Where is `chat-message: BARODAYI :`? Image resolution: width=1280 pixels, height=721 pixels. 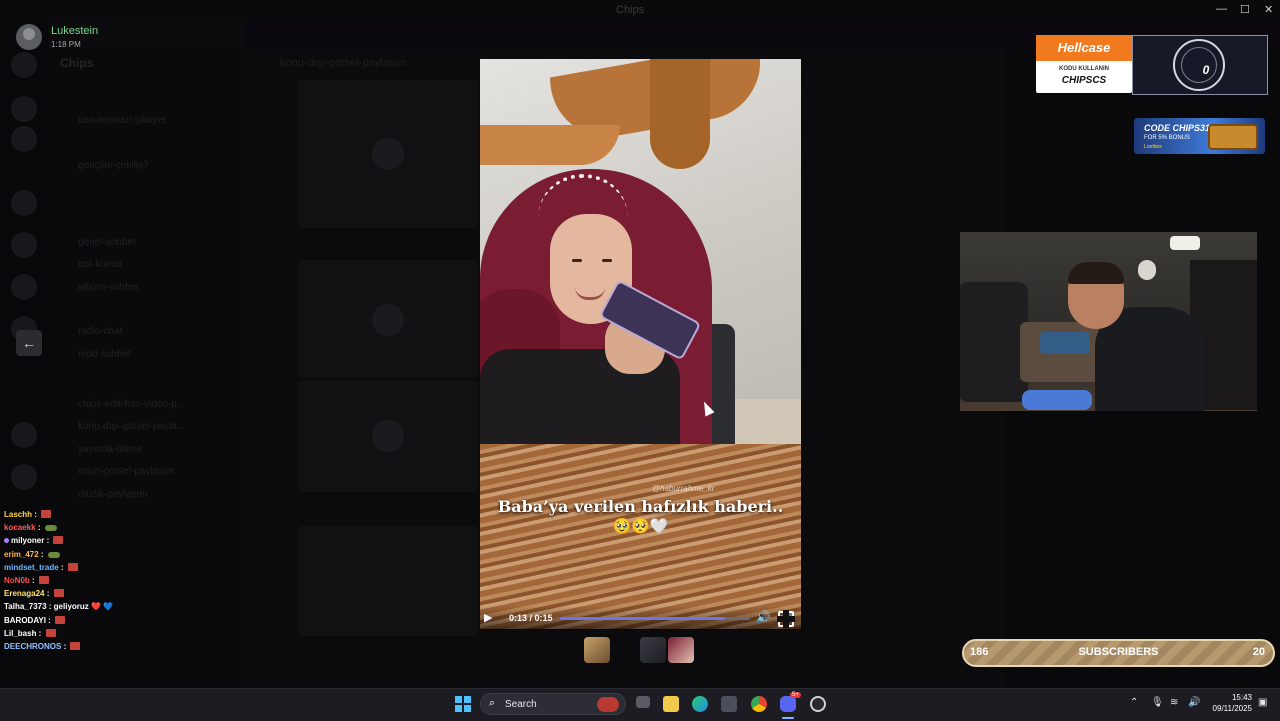
chat-message: BARODAYI : is located at coordinates (35, 620).